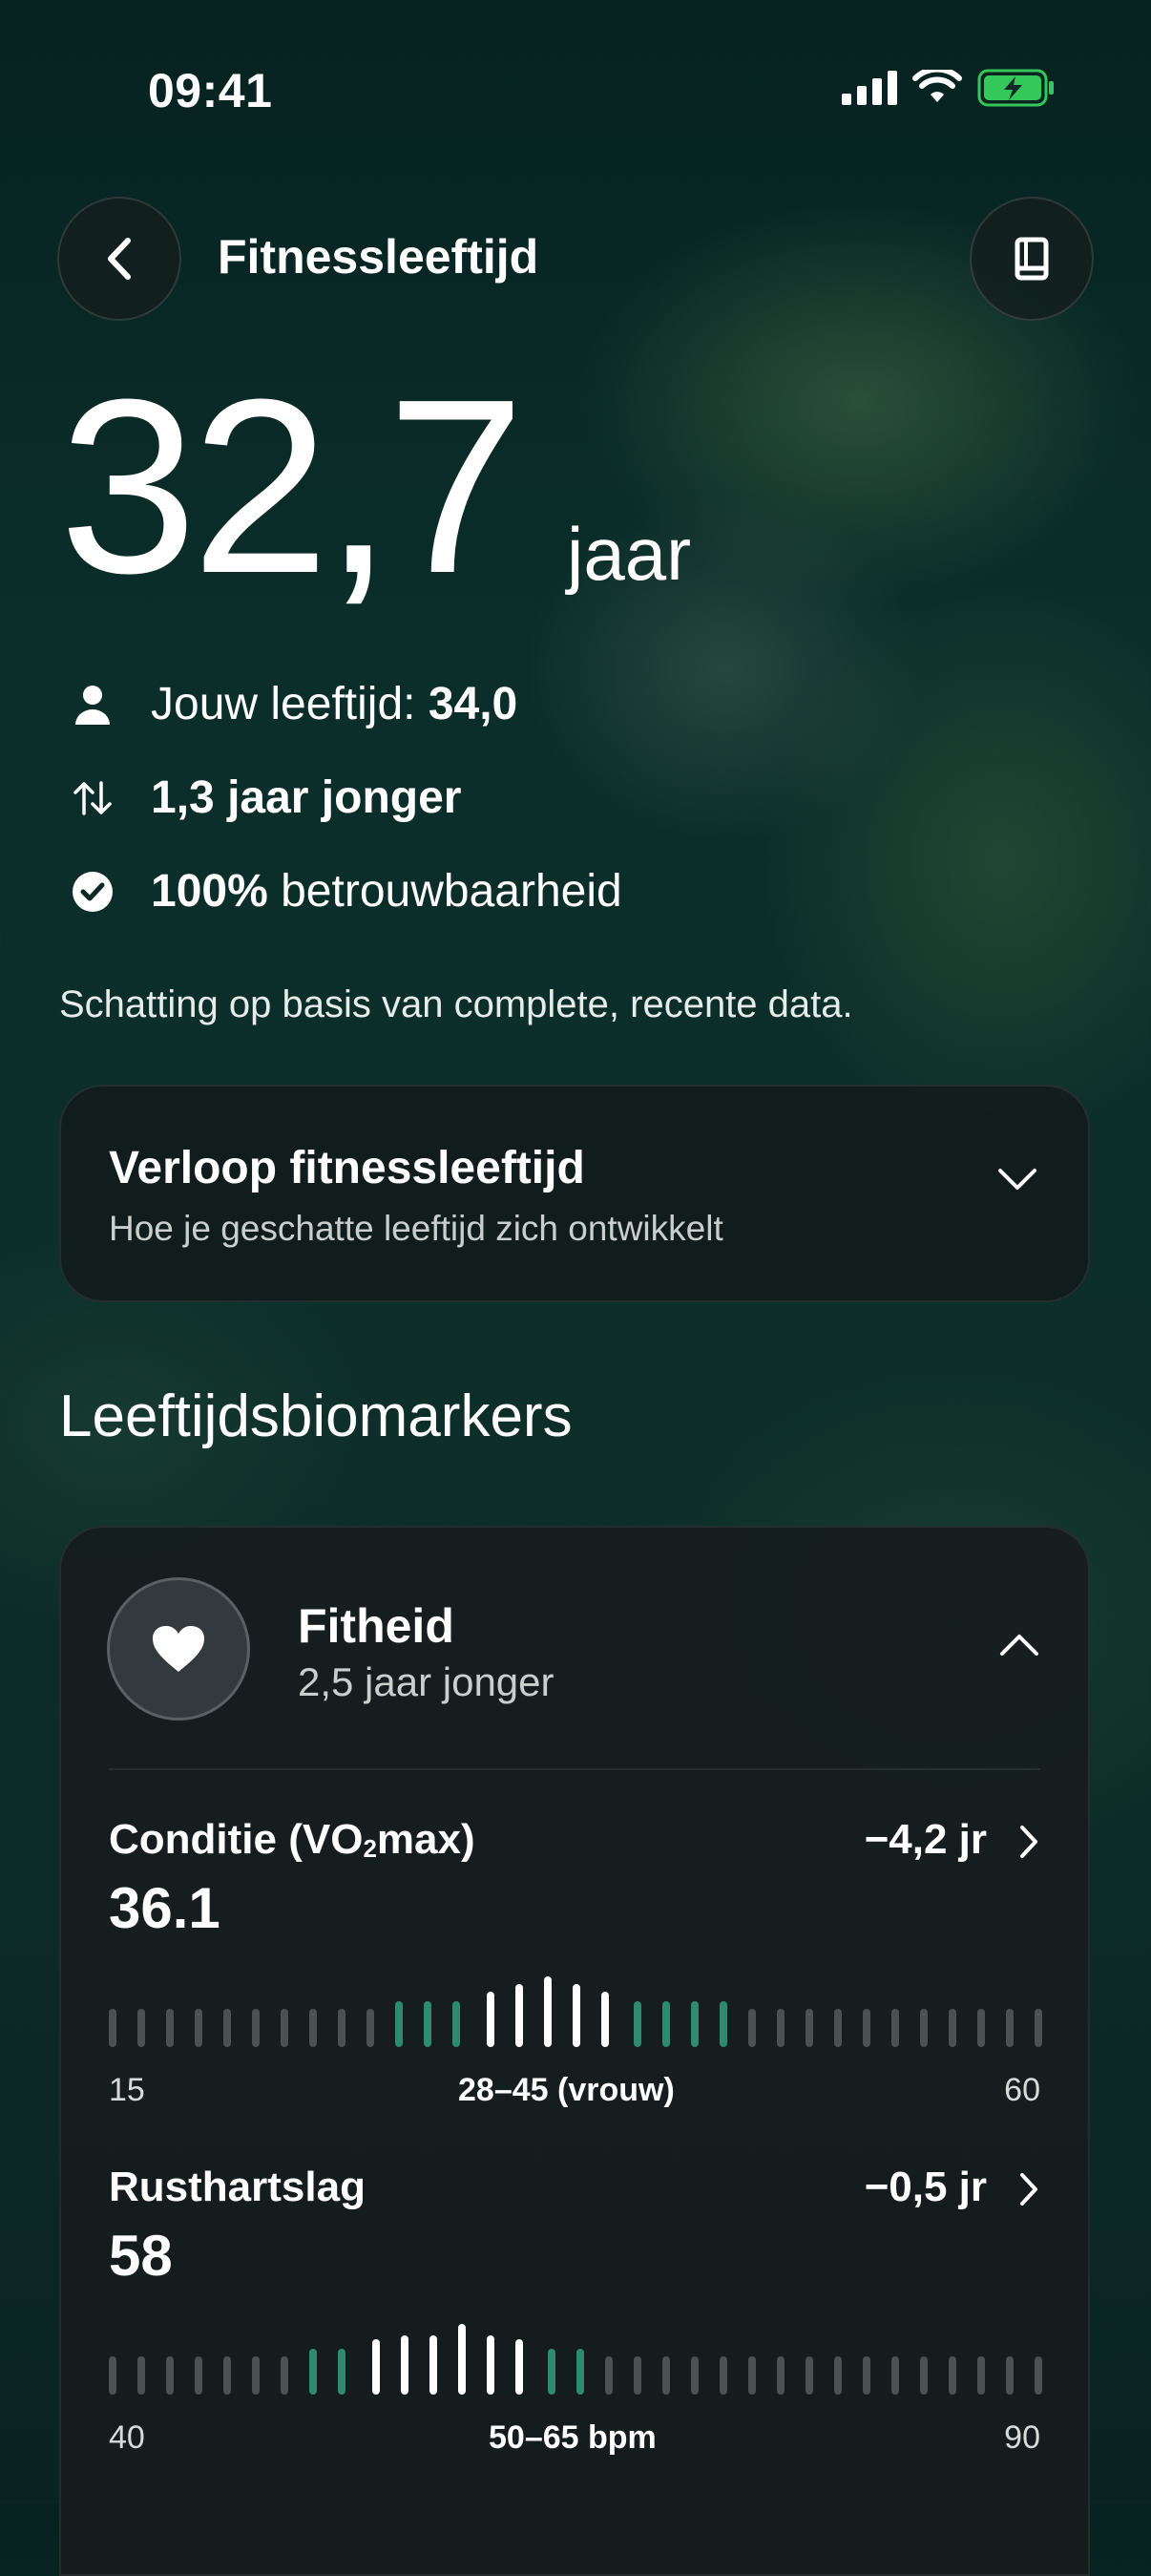 Image resolution: width=1151 pixels, height=2576 pixels. I want to click on guide-button, so click(1032, 259).